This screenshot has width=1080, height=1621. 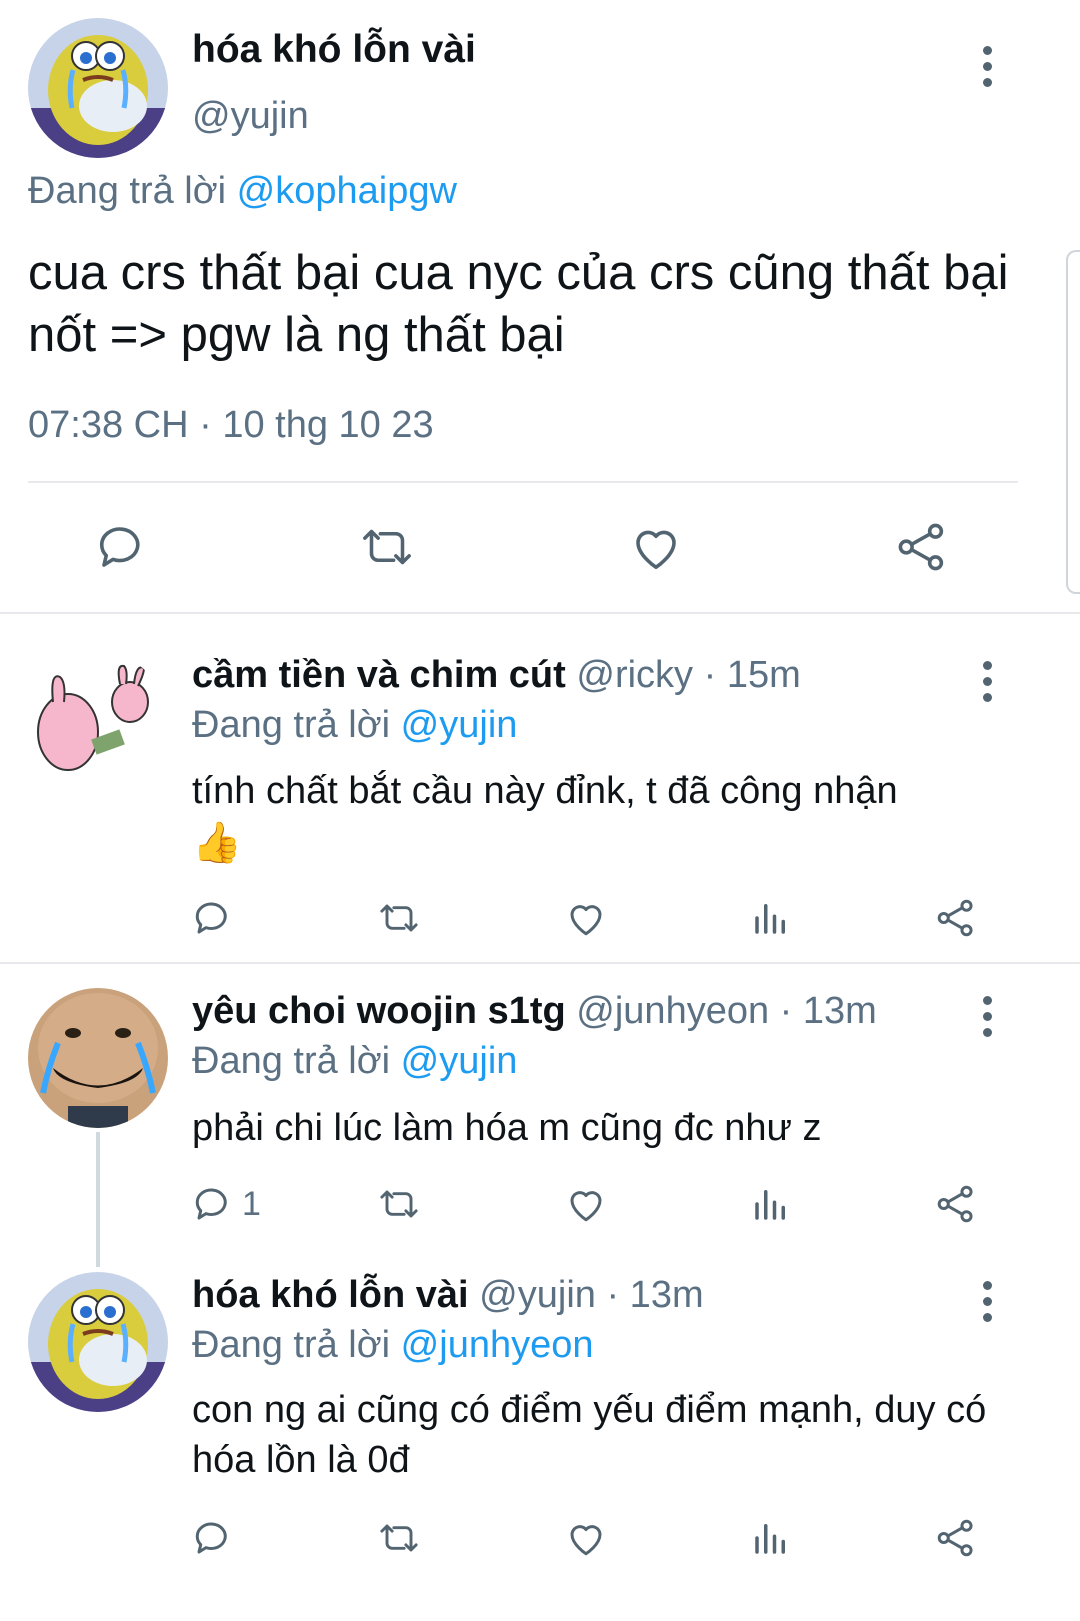 I want to click on scrollbar, so click(x=1073, y=422).